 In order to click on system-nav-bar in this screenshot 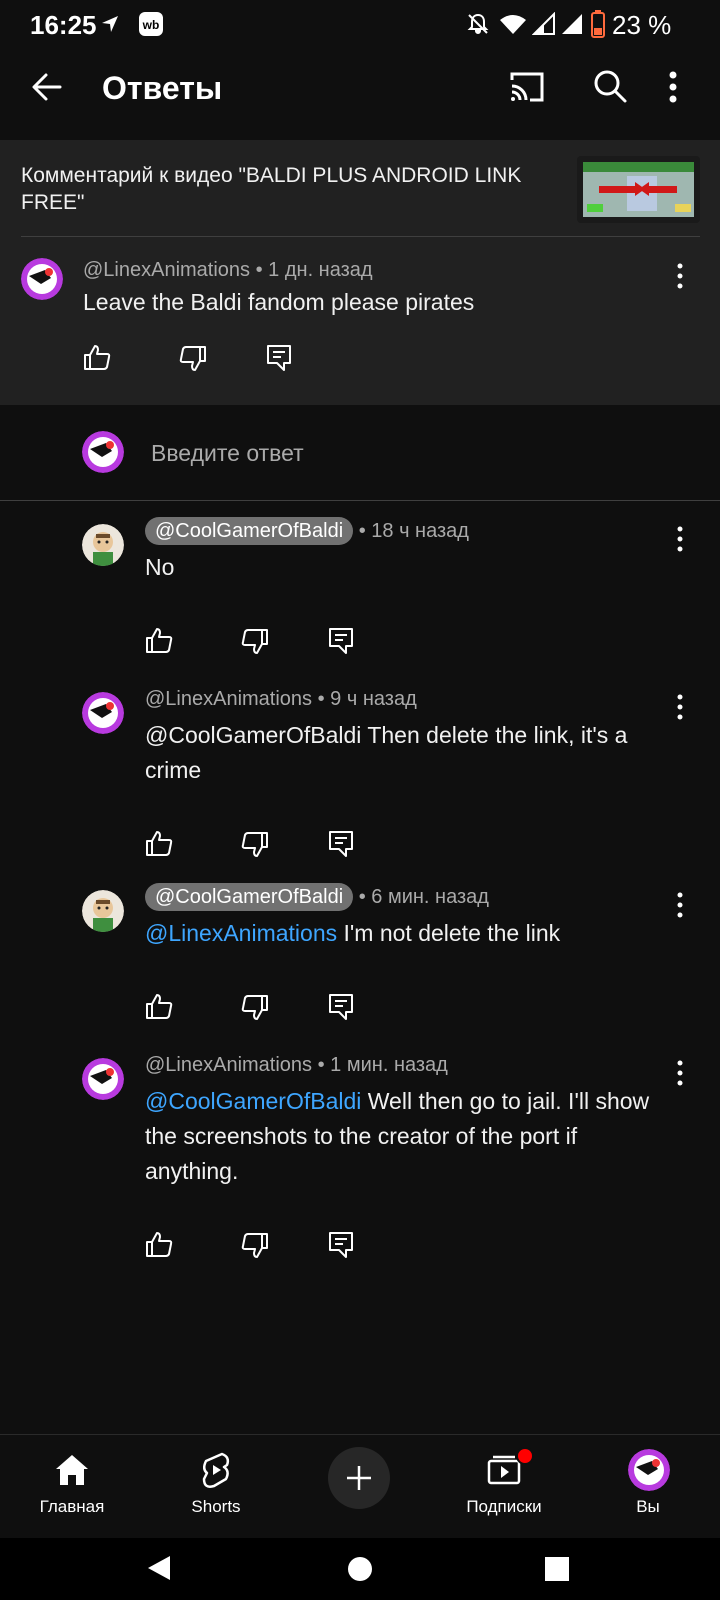, I will do `click(360, 1569)`.